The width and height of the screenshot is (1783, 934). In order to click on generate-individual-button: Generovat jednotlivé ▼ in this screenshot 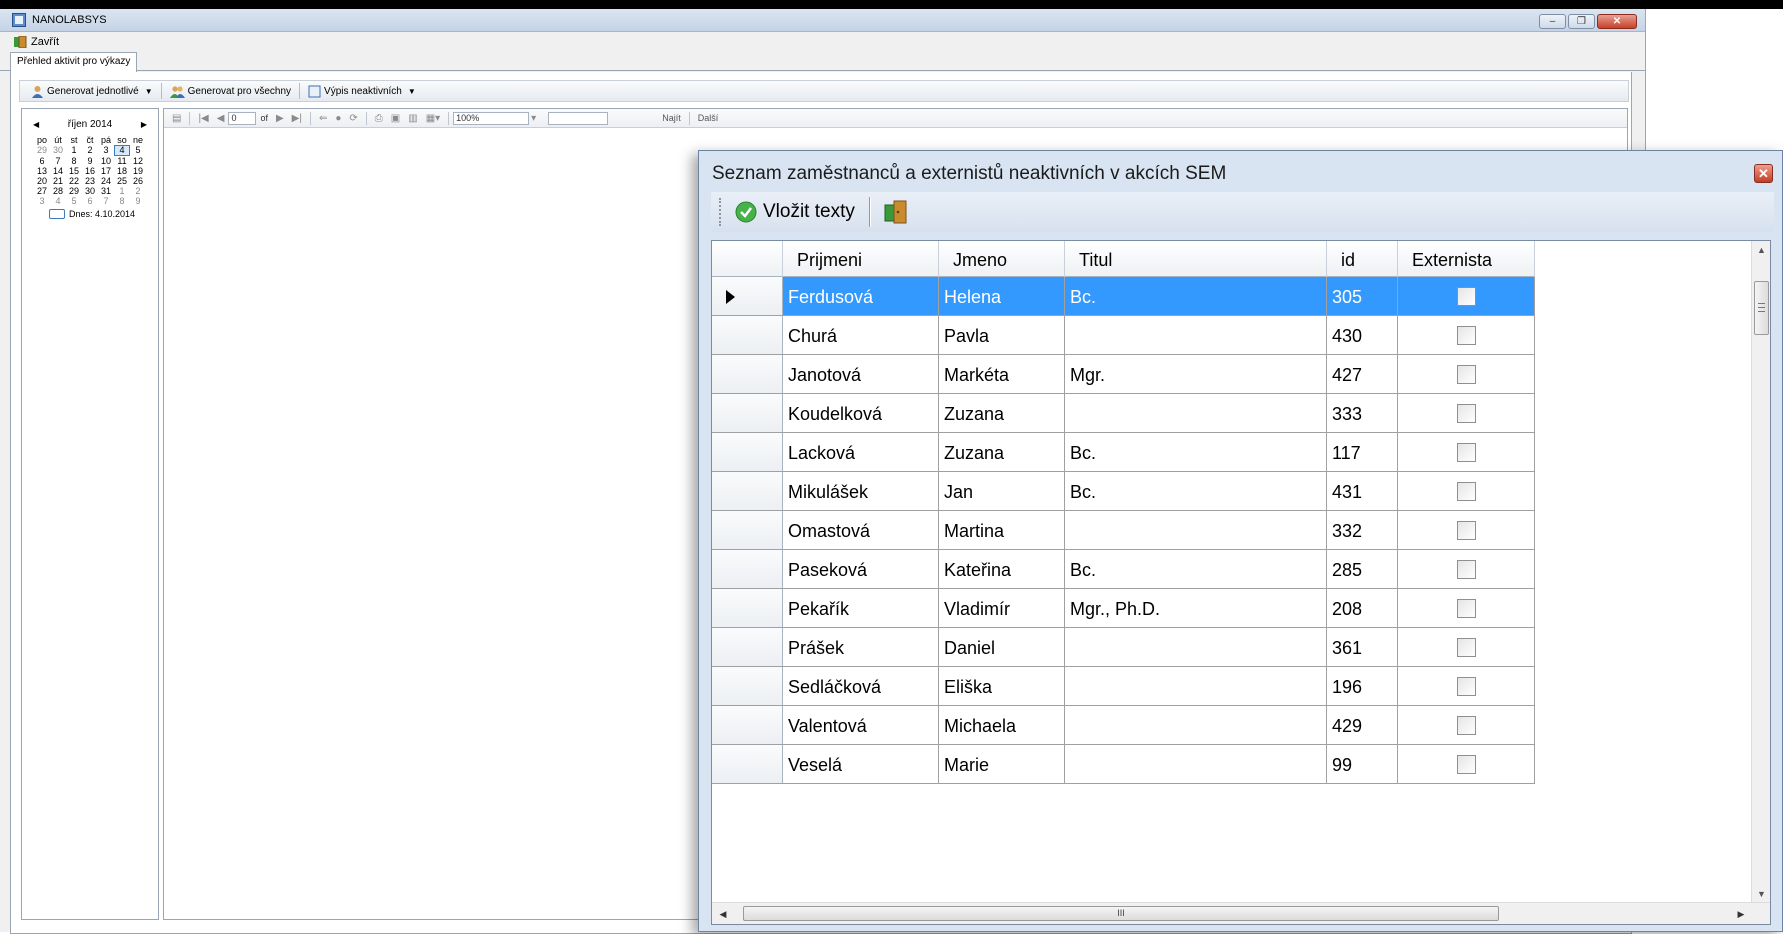, I will do `click(92, 91)`.